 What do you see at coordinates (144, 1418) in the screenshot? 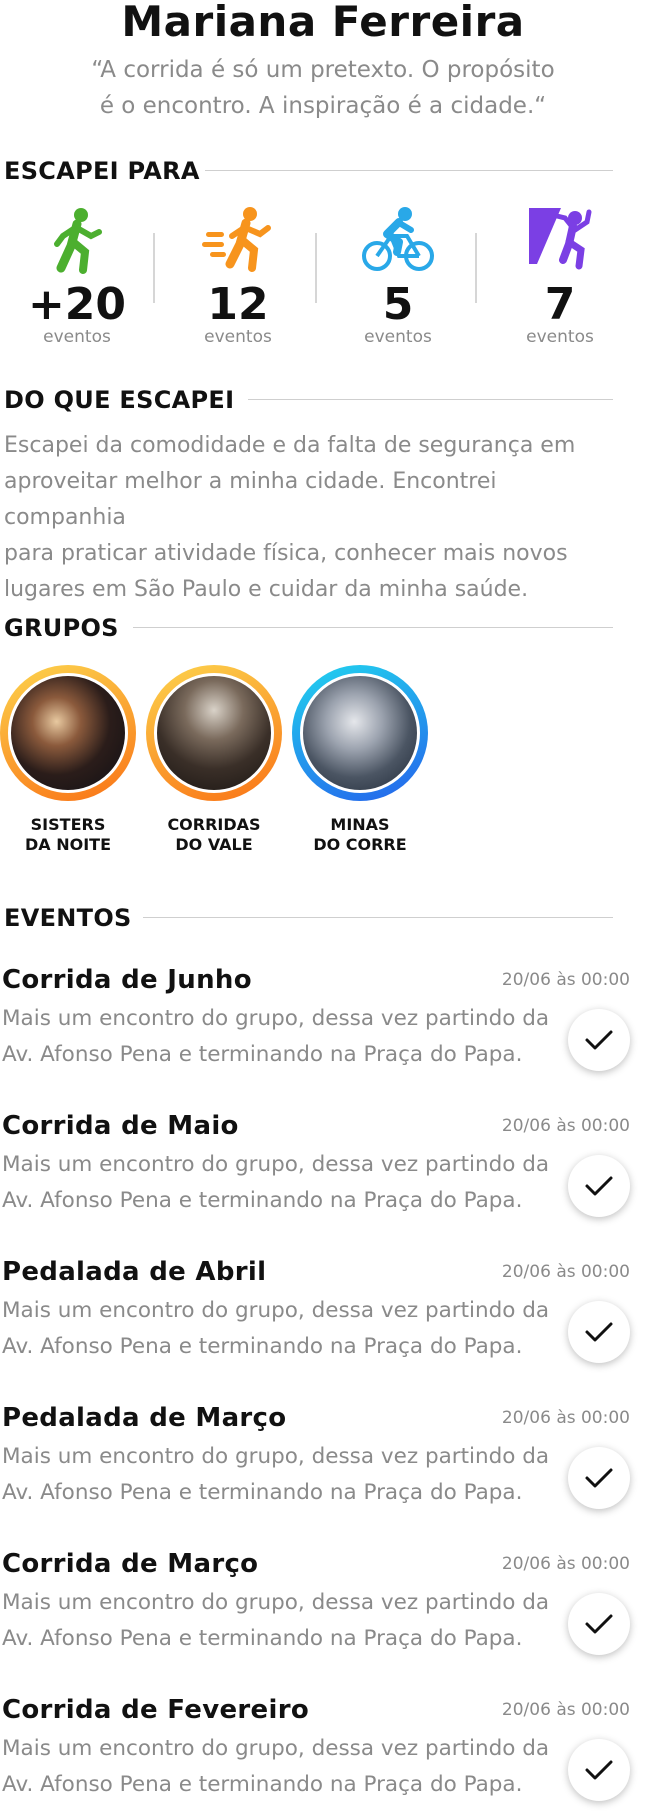
I see `event-title: Pedalada de Março` at bounding box center [144, 1418].